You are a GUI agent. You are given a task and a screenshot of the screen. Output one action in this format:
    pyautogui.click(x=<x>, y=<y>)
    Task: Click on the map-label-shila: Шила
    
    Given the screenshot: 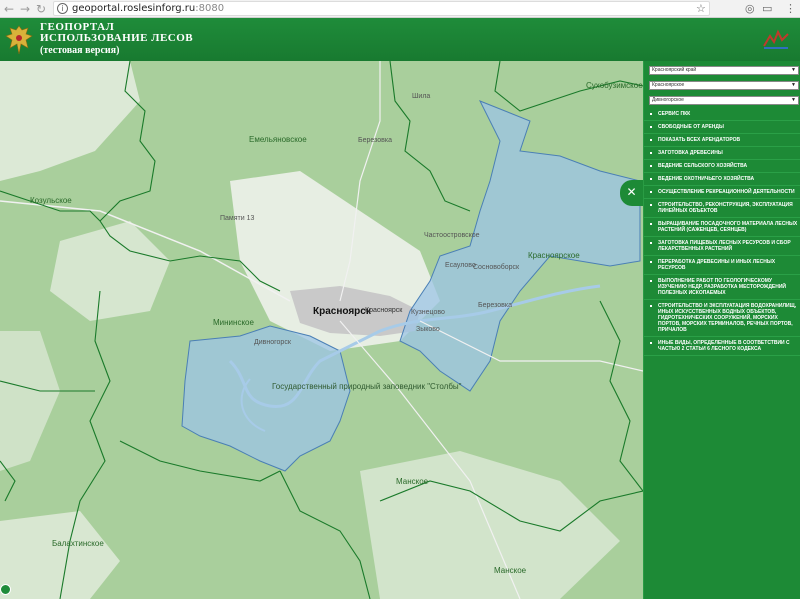 What is the action you would take?
    pyautogui.click(x=421, y=96)
    